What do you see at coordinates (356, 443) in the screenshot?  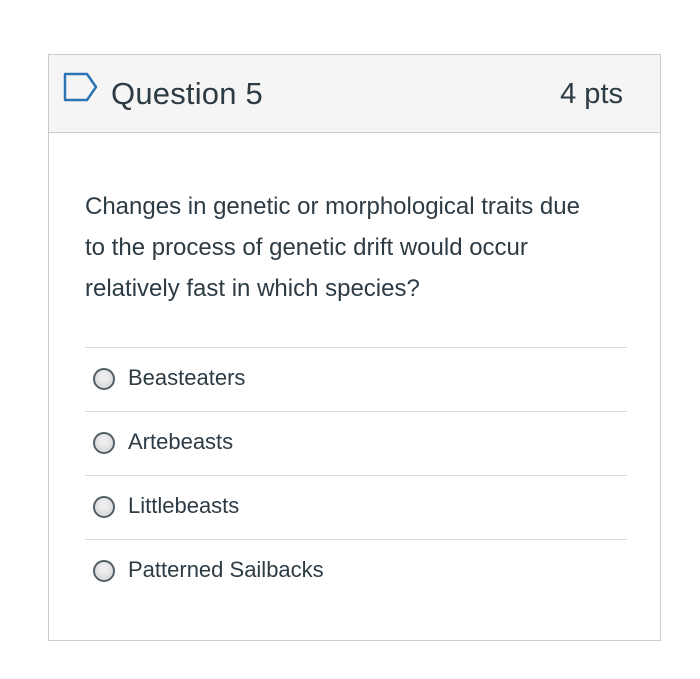 I see `answer-option: Artebeasts` at bounding box center [356, 443].